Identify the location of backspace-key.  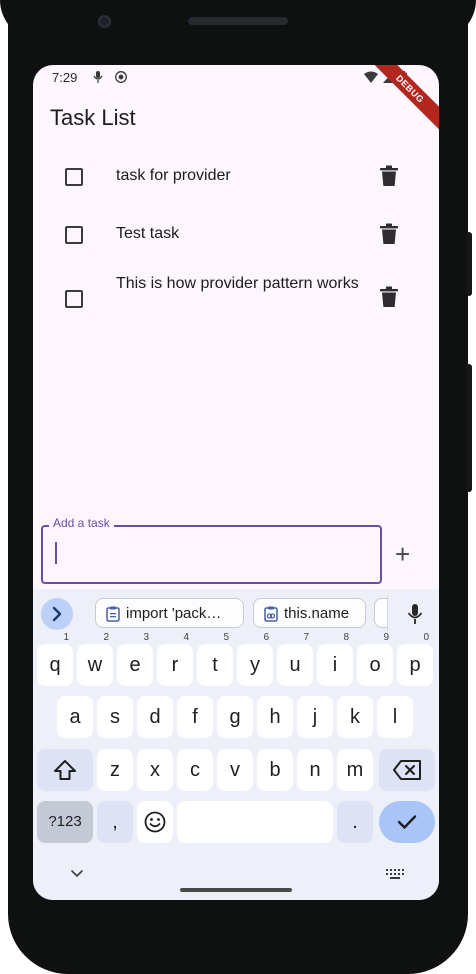
(407, 770).